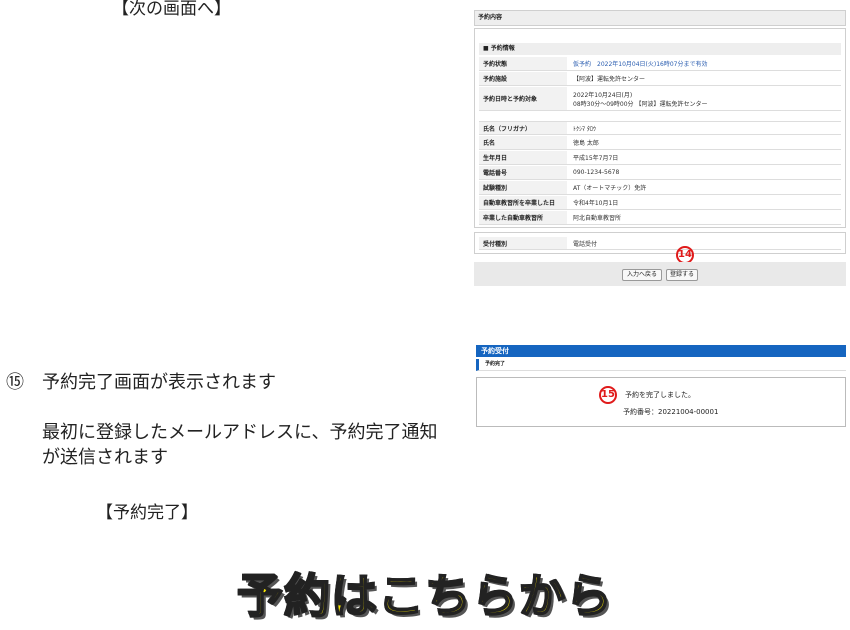 The image size is (850, 630). I want to click on row-key: 自動車教習所を卒業した日, so click(523, 202).